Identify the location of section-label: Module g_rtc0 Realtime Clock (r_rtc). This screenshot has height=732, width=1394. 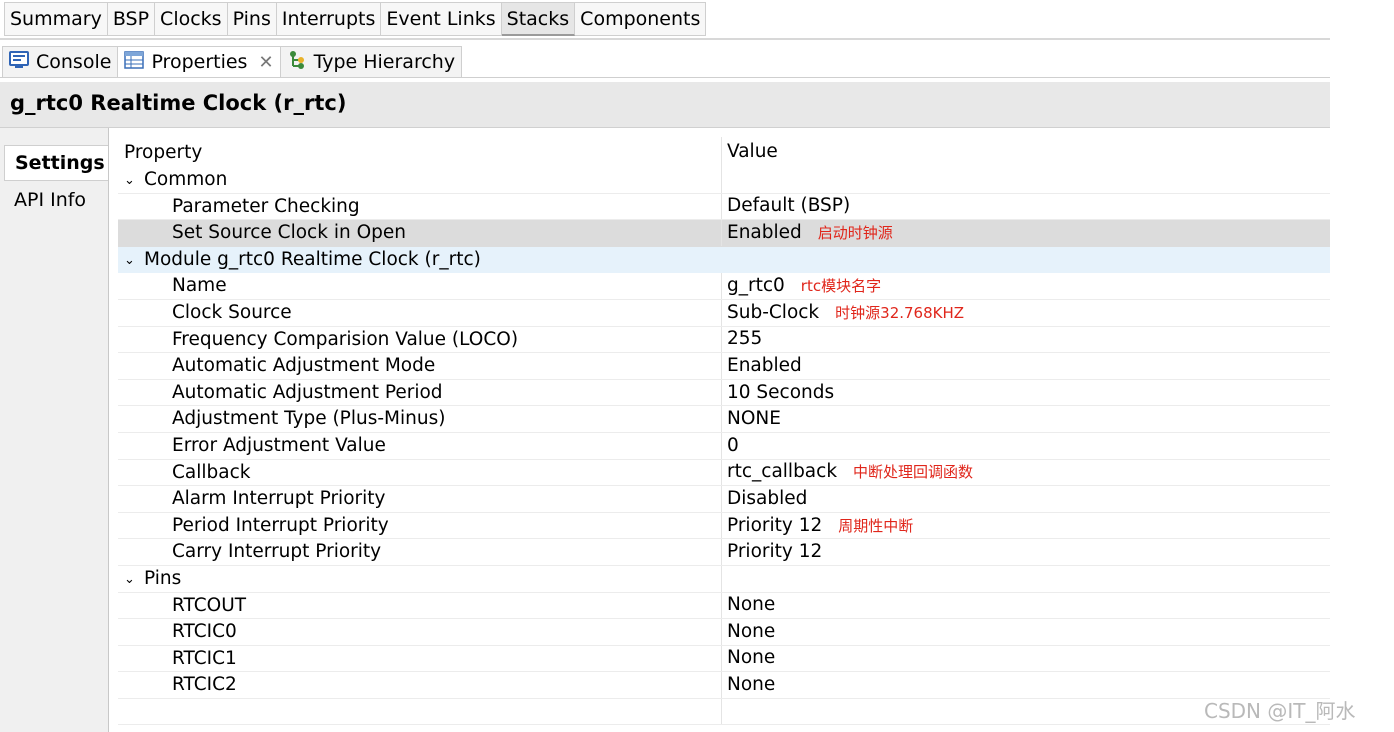
(312, 259).